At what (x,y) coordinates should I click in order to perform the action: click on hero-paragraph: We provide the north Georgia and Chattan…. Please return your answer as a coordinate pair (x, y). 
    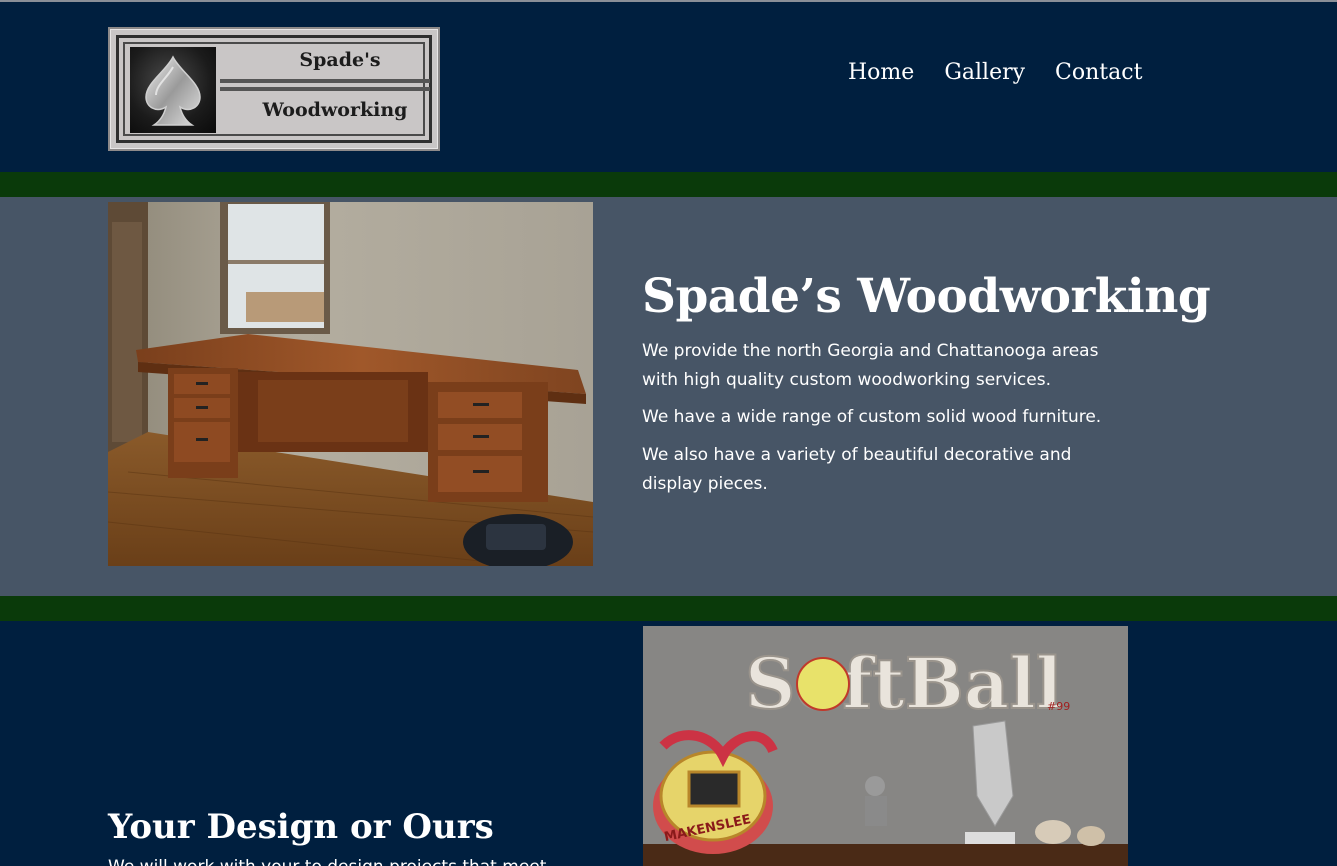
    Looking at the image, I should click on (870, 365).